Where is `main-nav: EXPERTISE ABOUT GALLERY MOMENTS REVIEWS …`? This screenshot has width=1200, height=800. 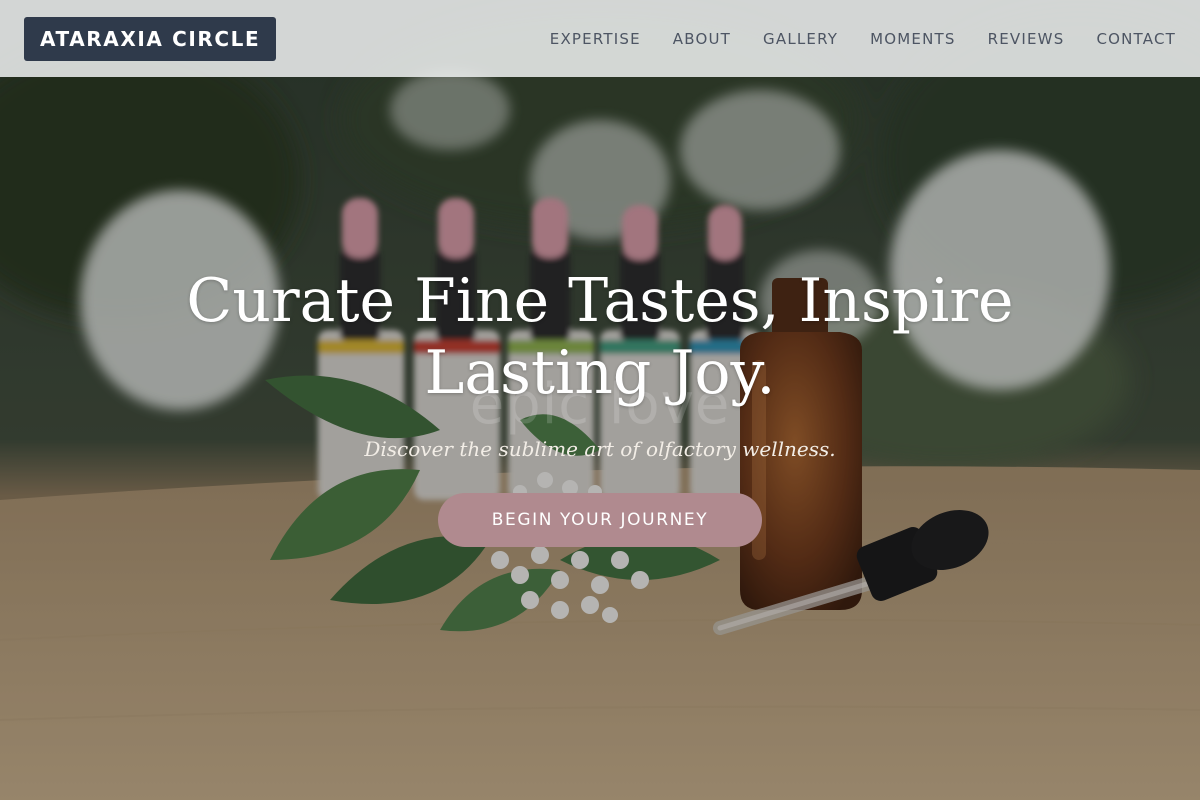
main-nav: EXPERTISE ABOUT GALLERY MOMENTS REVIEWS … is located at coordinates (863, 39).